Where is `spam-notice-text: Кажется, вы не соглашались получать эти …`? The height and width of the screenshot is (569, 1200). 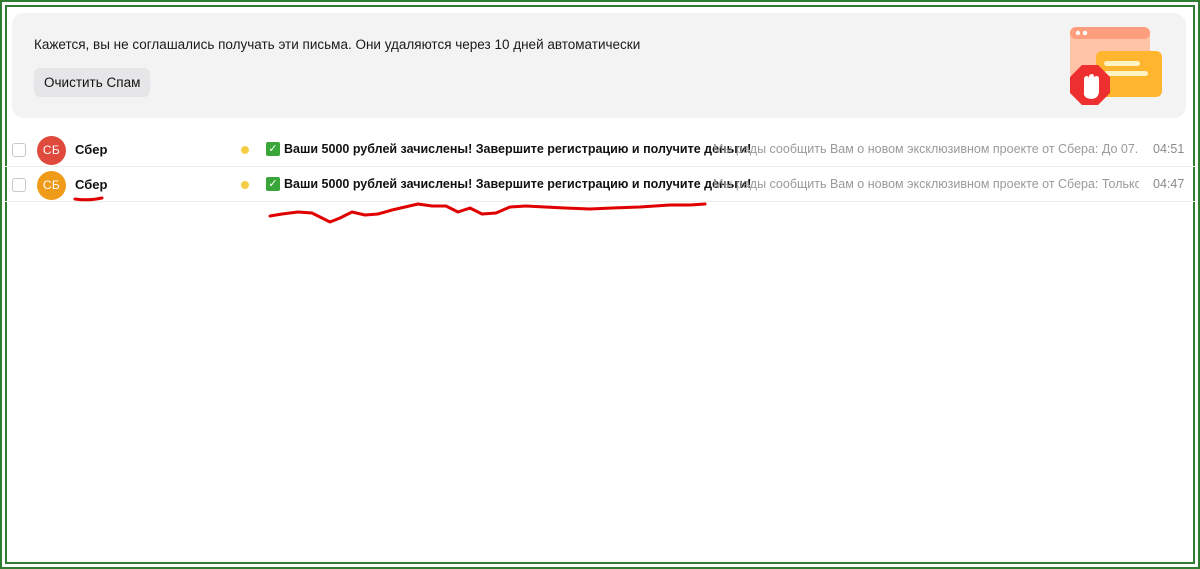
spam-notice-text: Кажется, вы не соглашались получать эти … is located at coordinates (337, 44).